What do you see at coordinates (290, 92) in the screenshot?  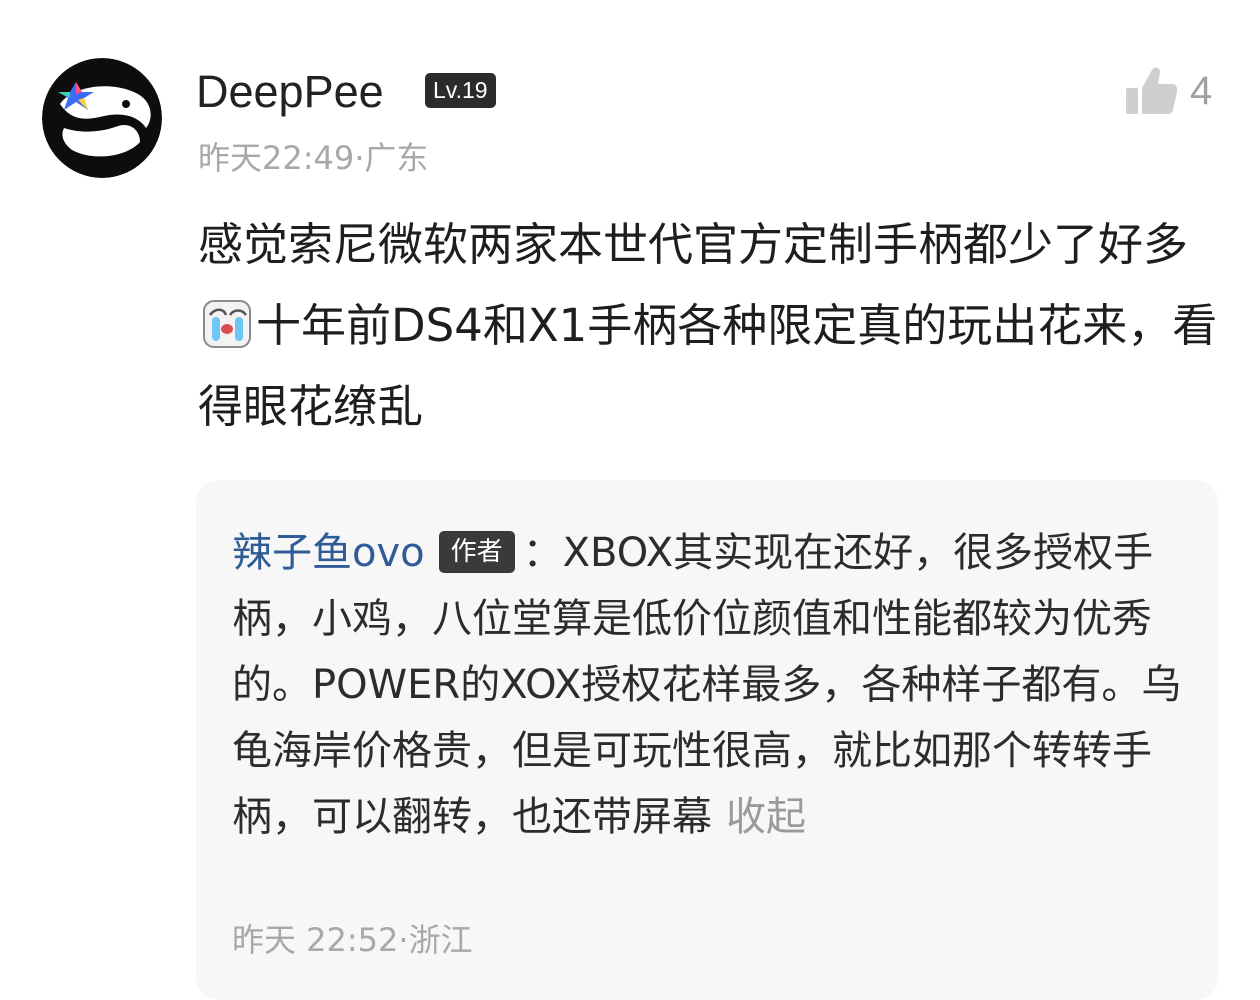 I see `comment-username: DeepPee` at bounding box center [290, 92].